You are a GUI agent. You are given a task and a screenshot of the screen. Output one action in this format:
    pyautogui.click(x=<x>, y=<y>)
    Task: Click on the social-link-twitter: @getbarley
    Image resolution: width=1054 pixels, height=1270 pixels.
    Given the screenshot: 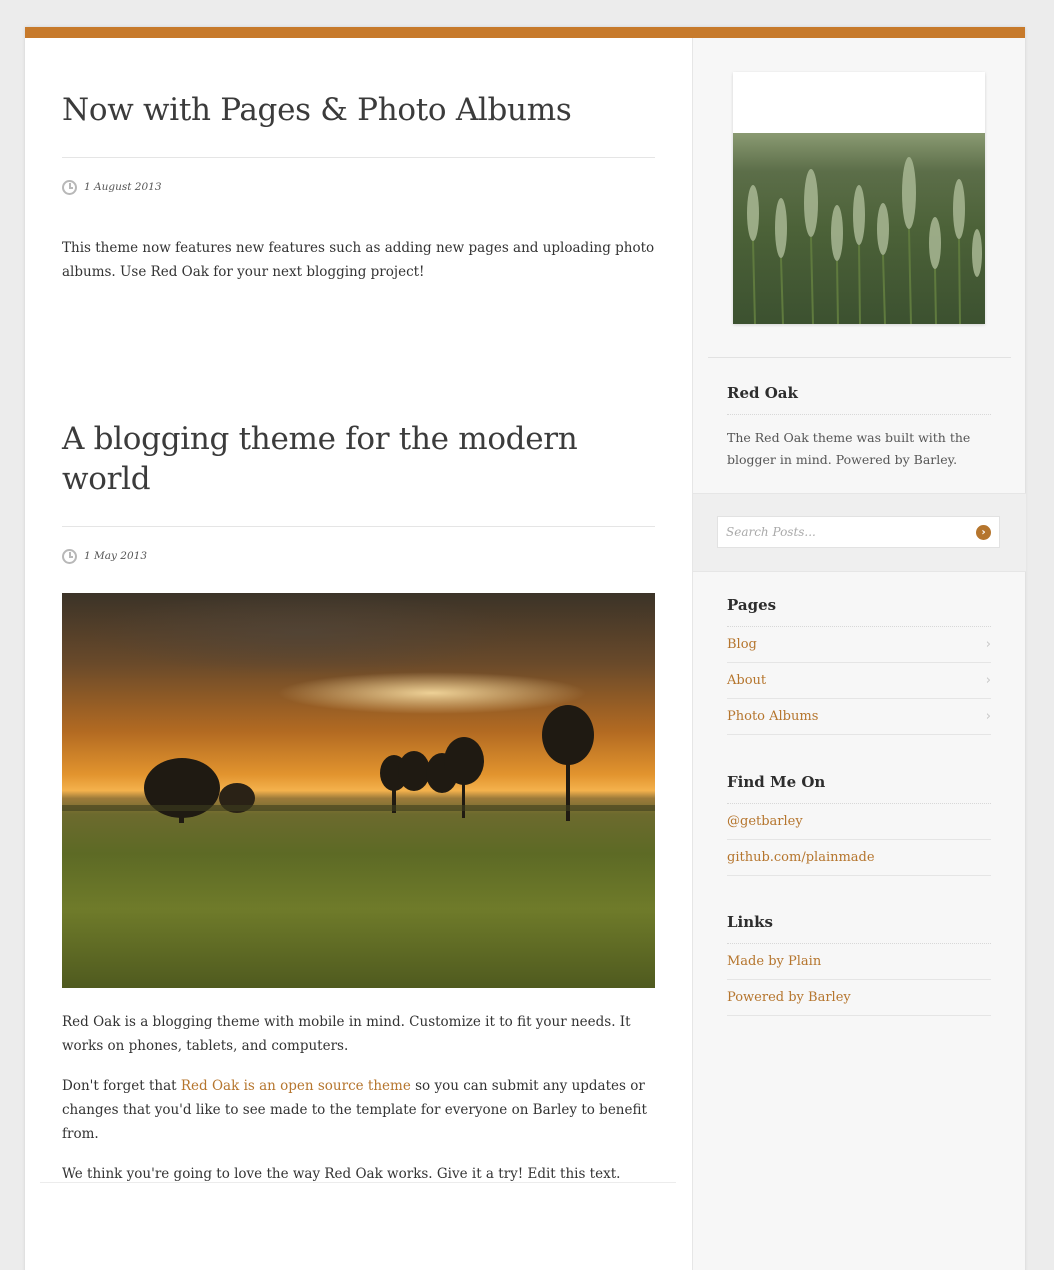 What is the action you would take?
    pyautogui.click(x=859, y=822)
    